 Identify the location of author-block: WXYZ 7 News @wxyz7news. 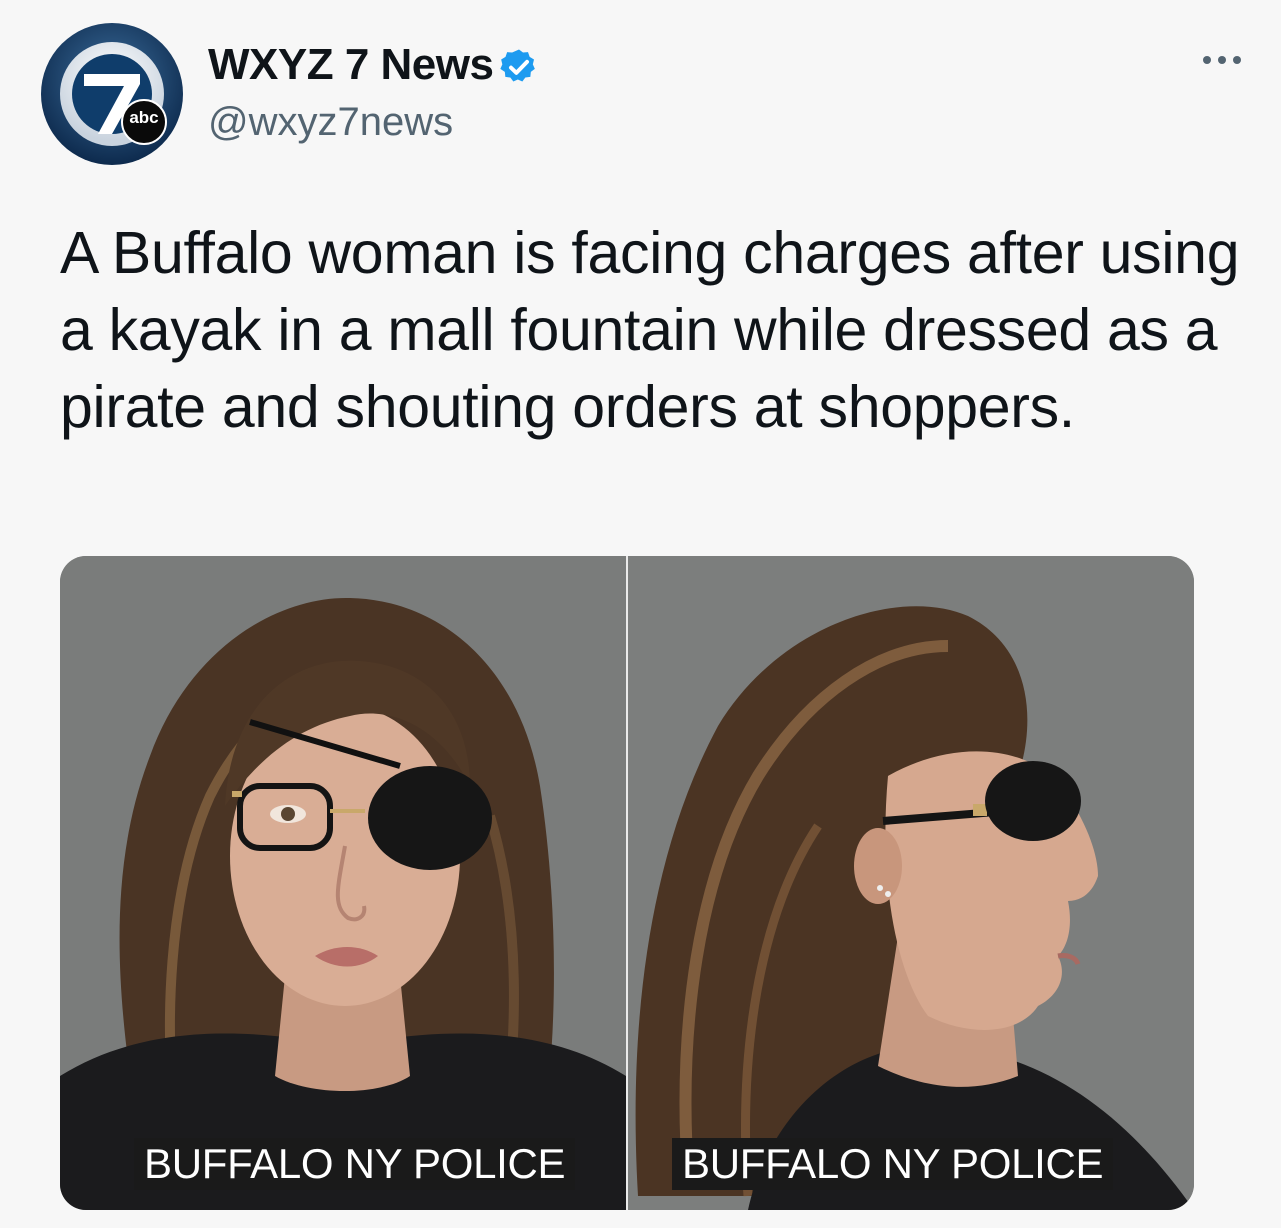
(373, 91).